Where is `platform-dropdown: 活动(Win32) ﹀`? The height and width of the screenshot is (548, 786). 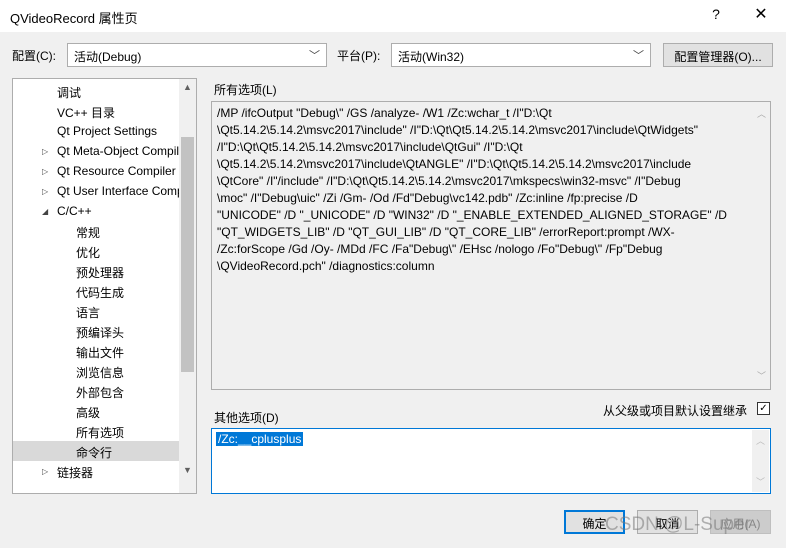 platform-dropdown: 活动(Win32) ﹀ is located at coordinates (521, 55).